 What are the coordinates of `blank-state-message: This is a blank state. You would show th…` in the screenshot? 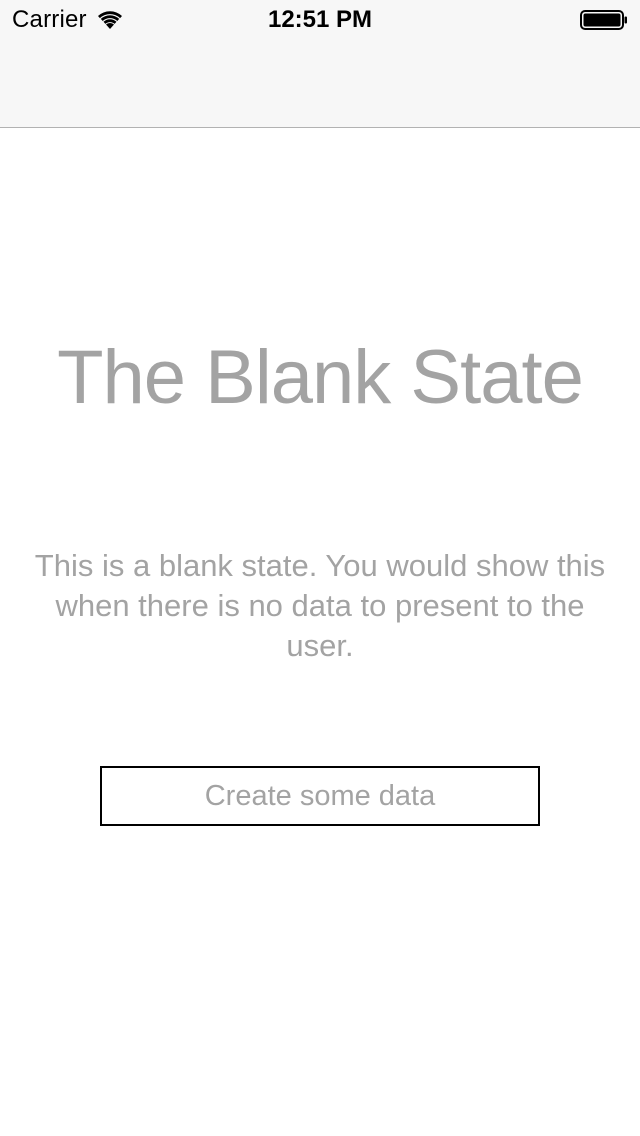 It's located at (320, 605).